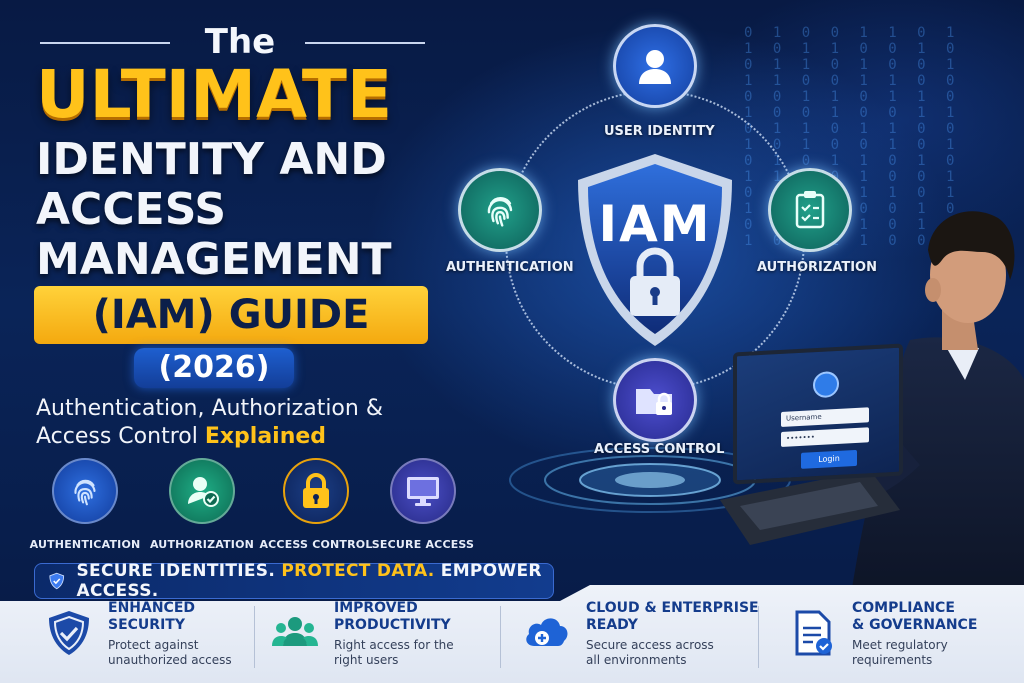 This screenshot has width=1024, height=683. I want to click on subtitle-highlight: Explained, so click(265, 436).